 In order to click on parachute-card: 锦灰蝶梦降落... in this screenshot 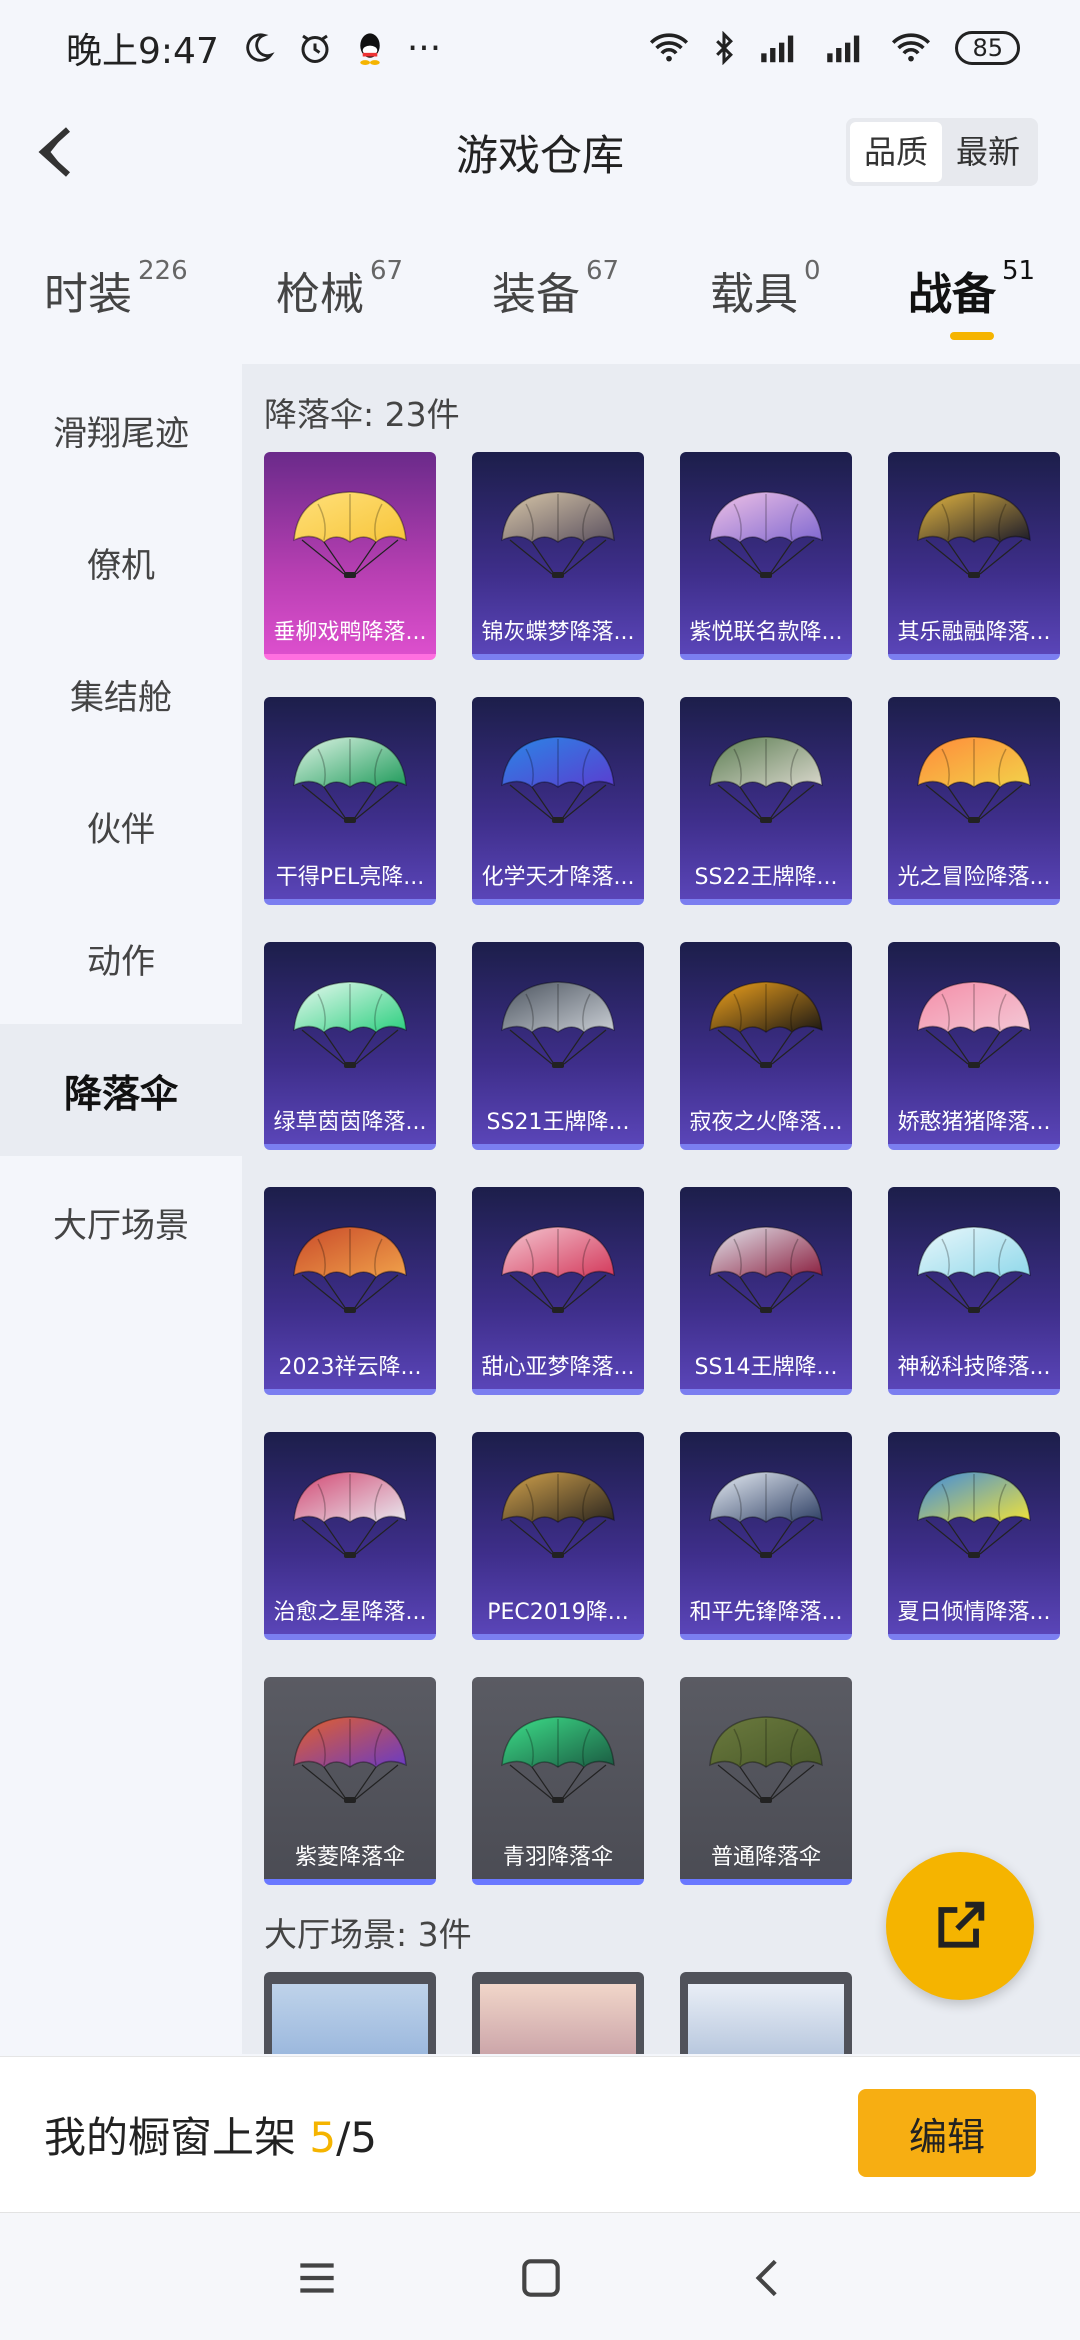, I will do `click(558, 556)`.